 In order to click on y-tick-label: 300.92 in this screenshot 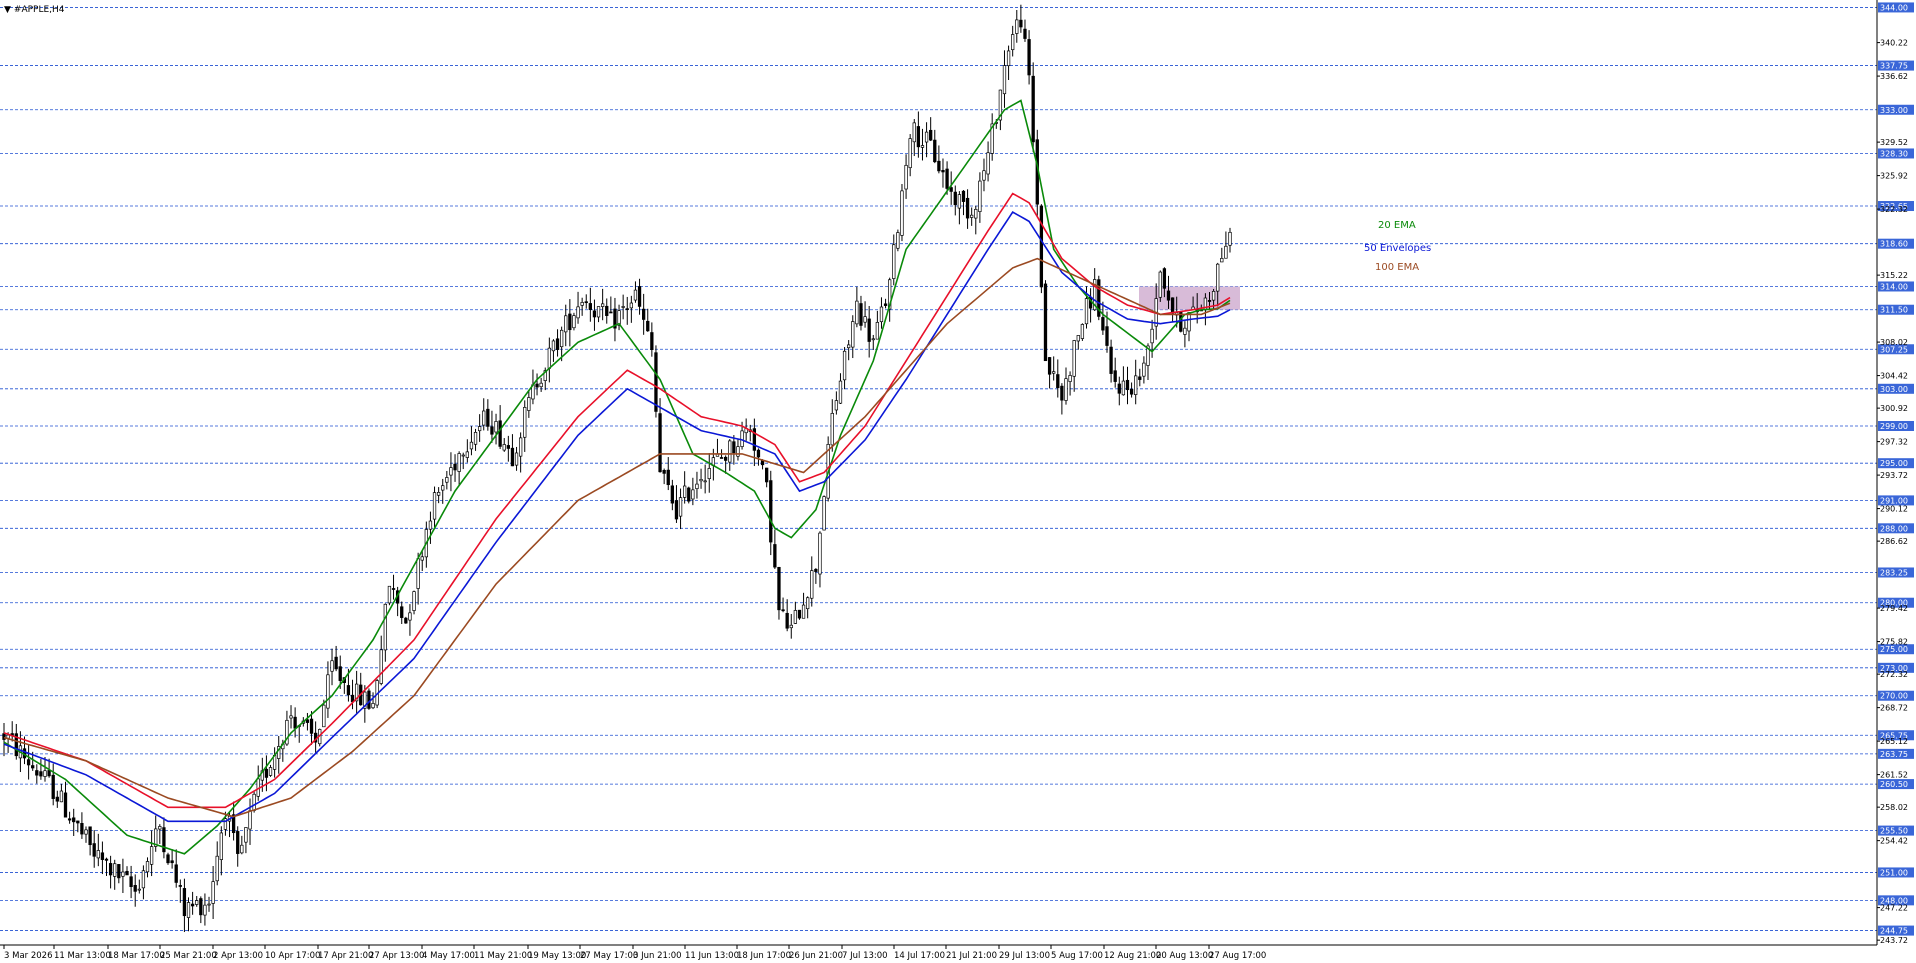, I will do `click(1894, 408)`.